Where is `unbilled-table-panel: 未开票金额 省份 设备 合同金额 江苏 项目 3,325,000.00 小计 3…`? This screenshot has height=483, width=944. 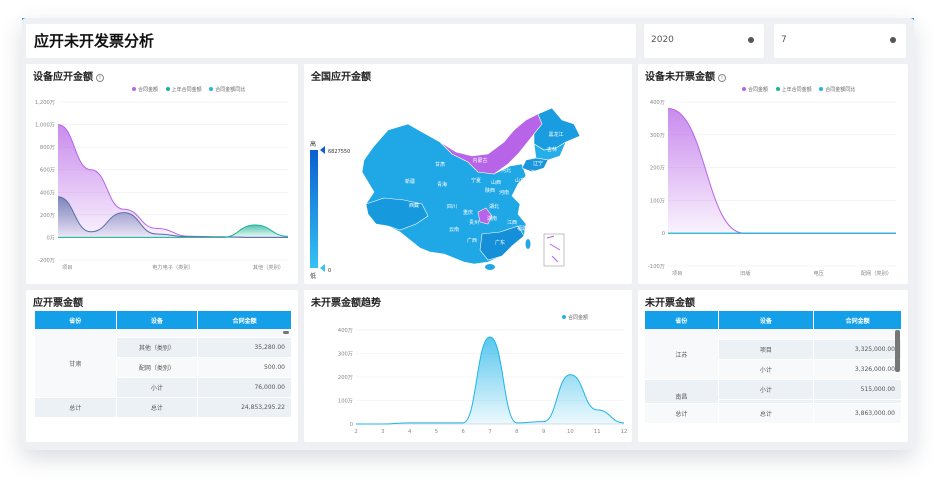
unbilled-table-panel: 未开票金额 省份 设备 合同金额 江苏 项目 3,325,000.00 小计 3… is located at coordinates (773, 366).